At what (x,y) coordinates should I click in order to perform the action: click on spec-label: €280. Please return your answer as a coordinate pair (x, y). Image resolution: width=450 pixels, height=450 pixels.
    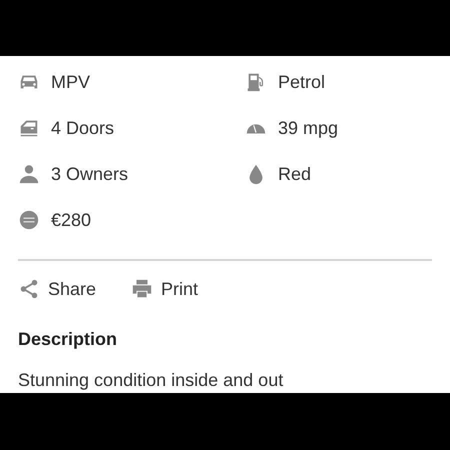
    Looking at the image, I should click on (71, 220).